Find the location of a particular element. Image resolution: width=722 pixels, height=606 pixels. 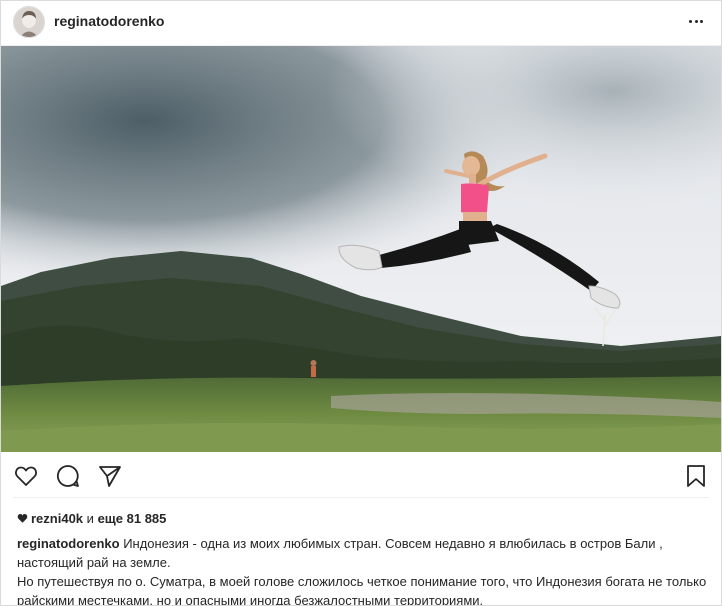

avatar-photo is located at coordinates (29, 22).